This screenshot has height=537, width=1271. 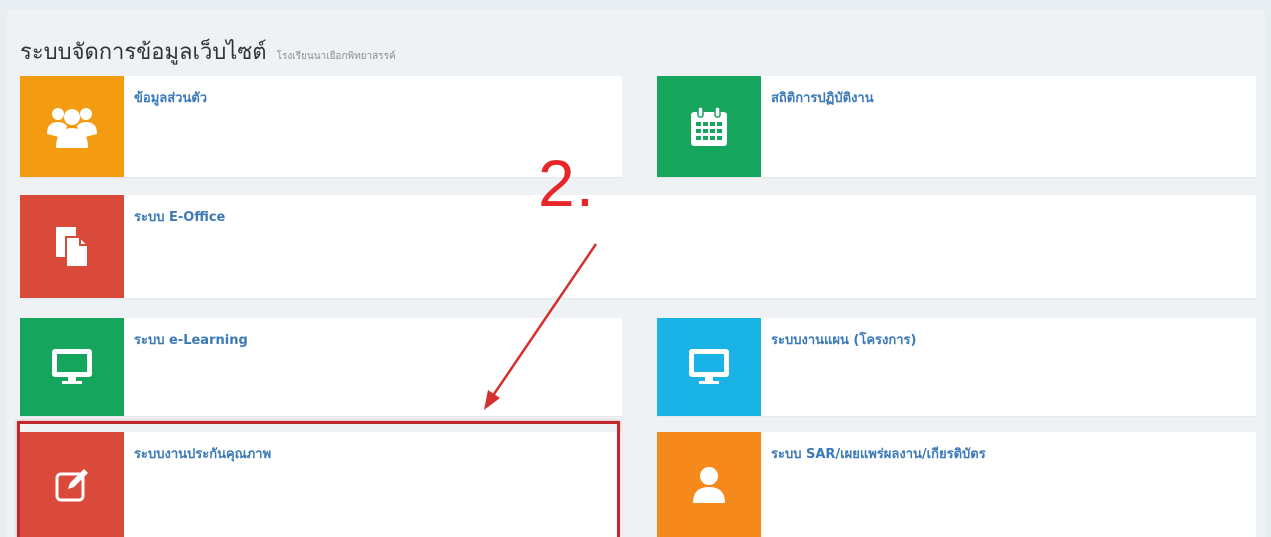 What do you see at coordinates (143, 52) in the screenshot?
I see `page-title: ระบบจัดการข้อมูลเว็บไซต์` at bounding box center [143, 52].